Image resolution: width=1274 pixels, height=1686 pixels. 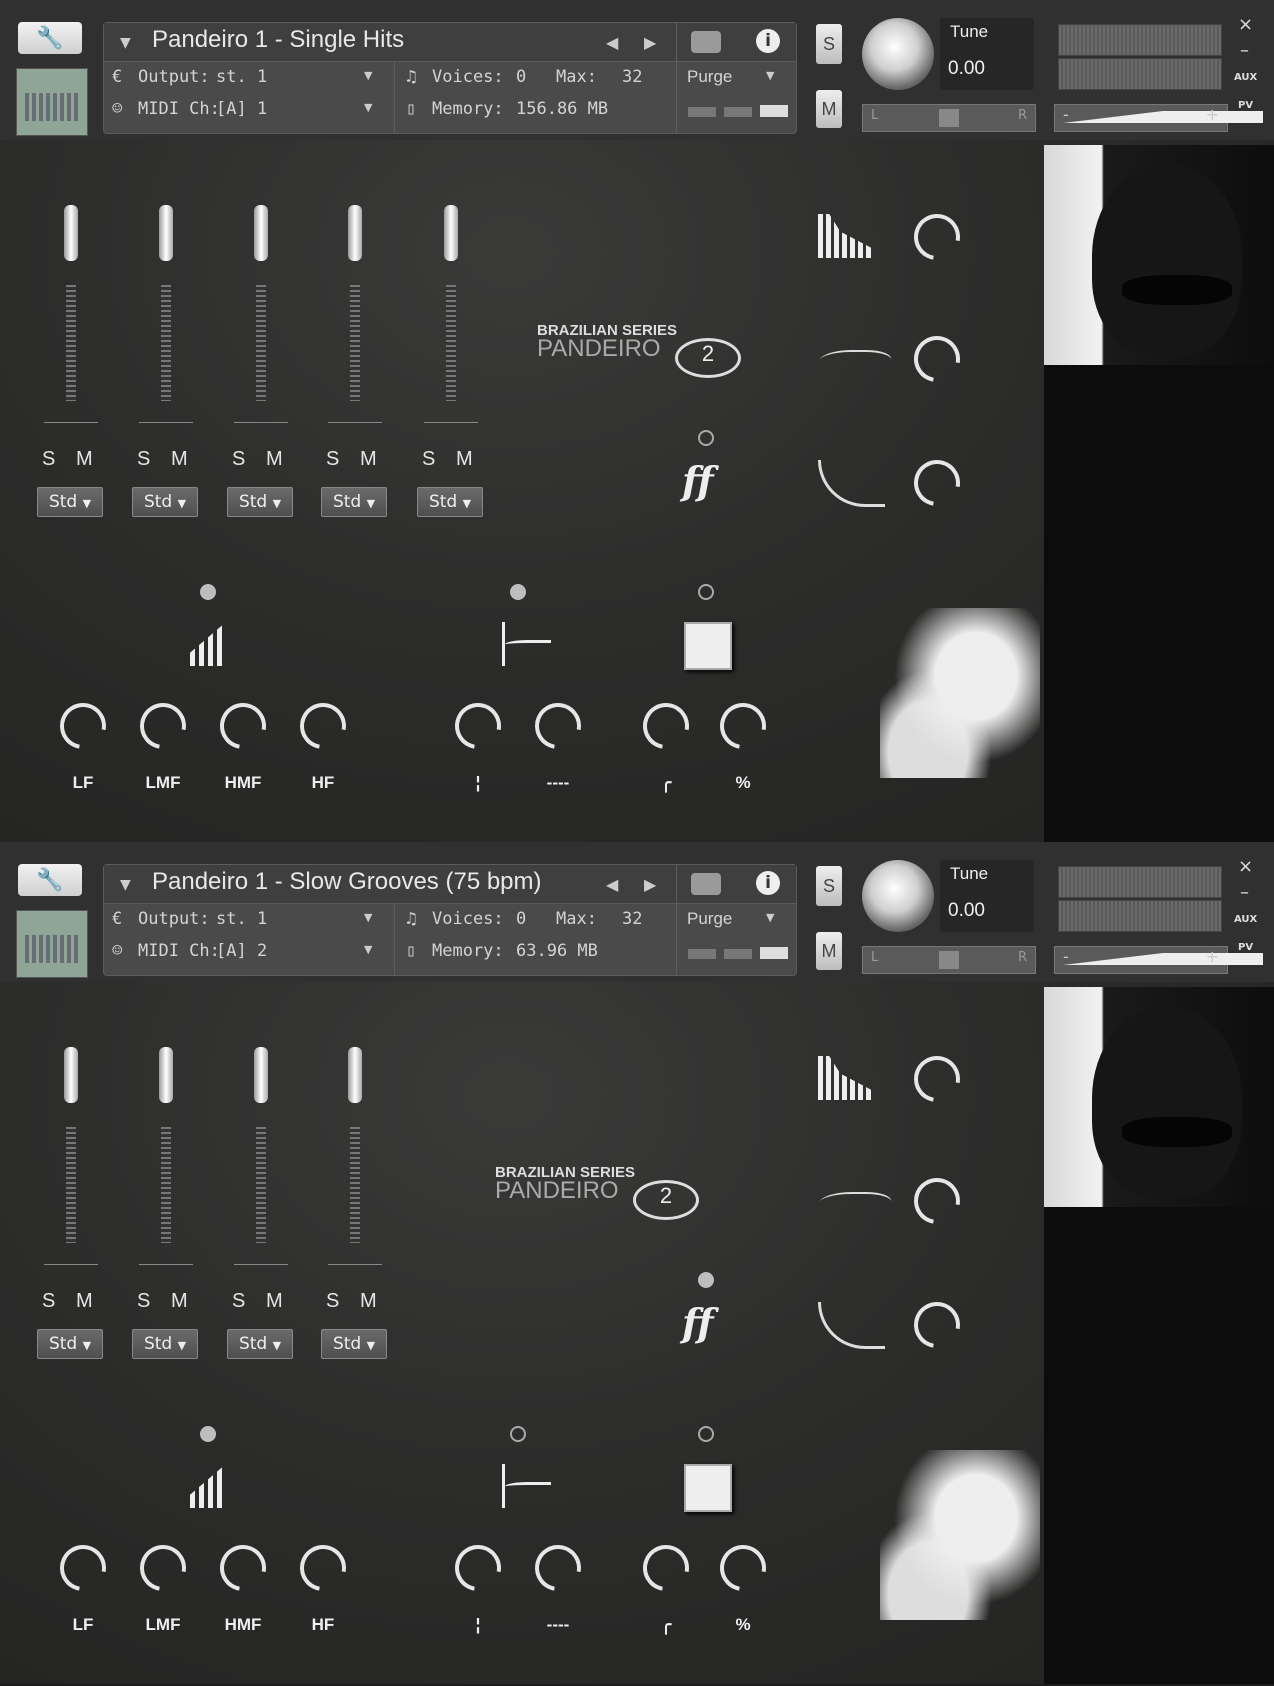 I want to click on release-knob, so click(x=937, y=483).